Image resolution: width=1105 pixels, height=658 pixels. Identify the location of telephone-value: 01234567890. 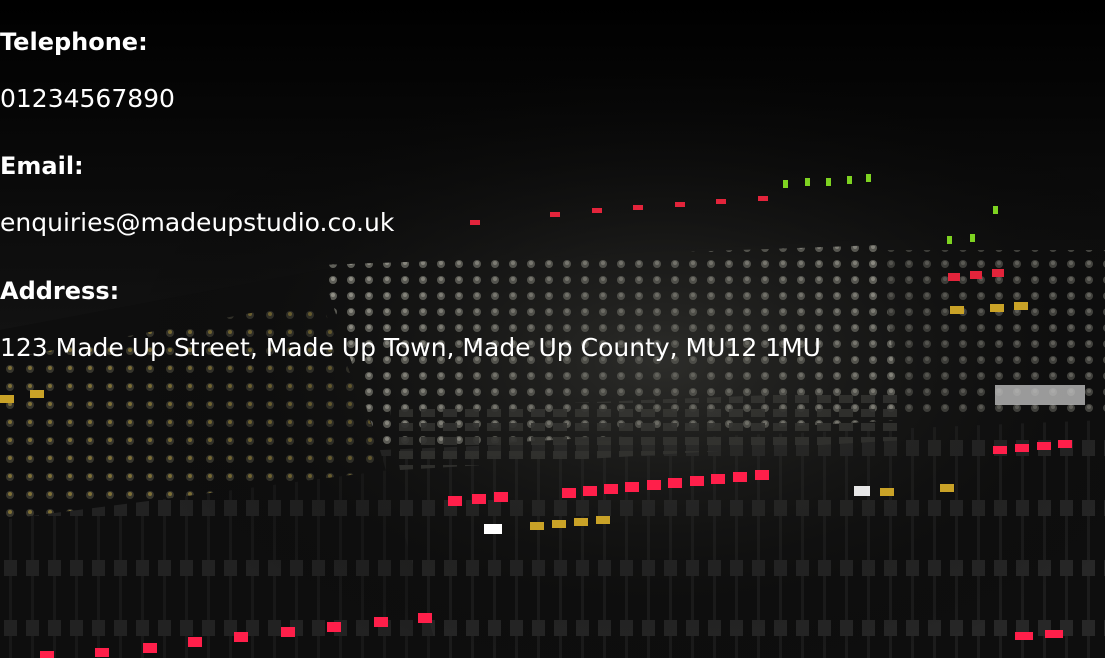
(87, 98).